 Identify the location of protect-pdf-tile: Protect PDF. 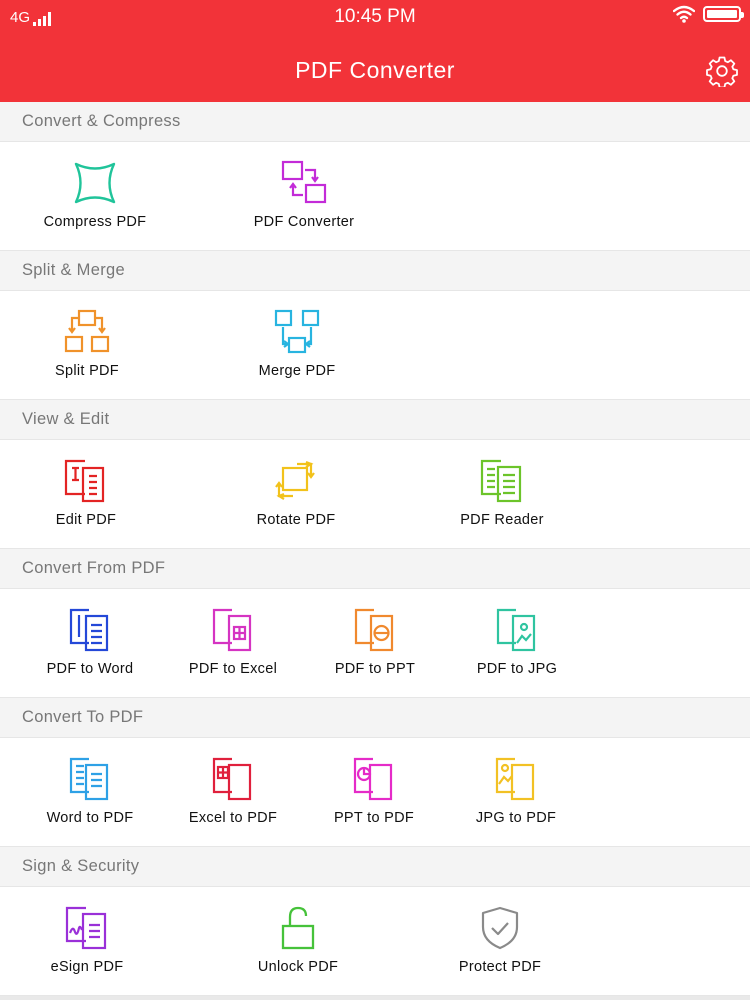
(500, 941).